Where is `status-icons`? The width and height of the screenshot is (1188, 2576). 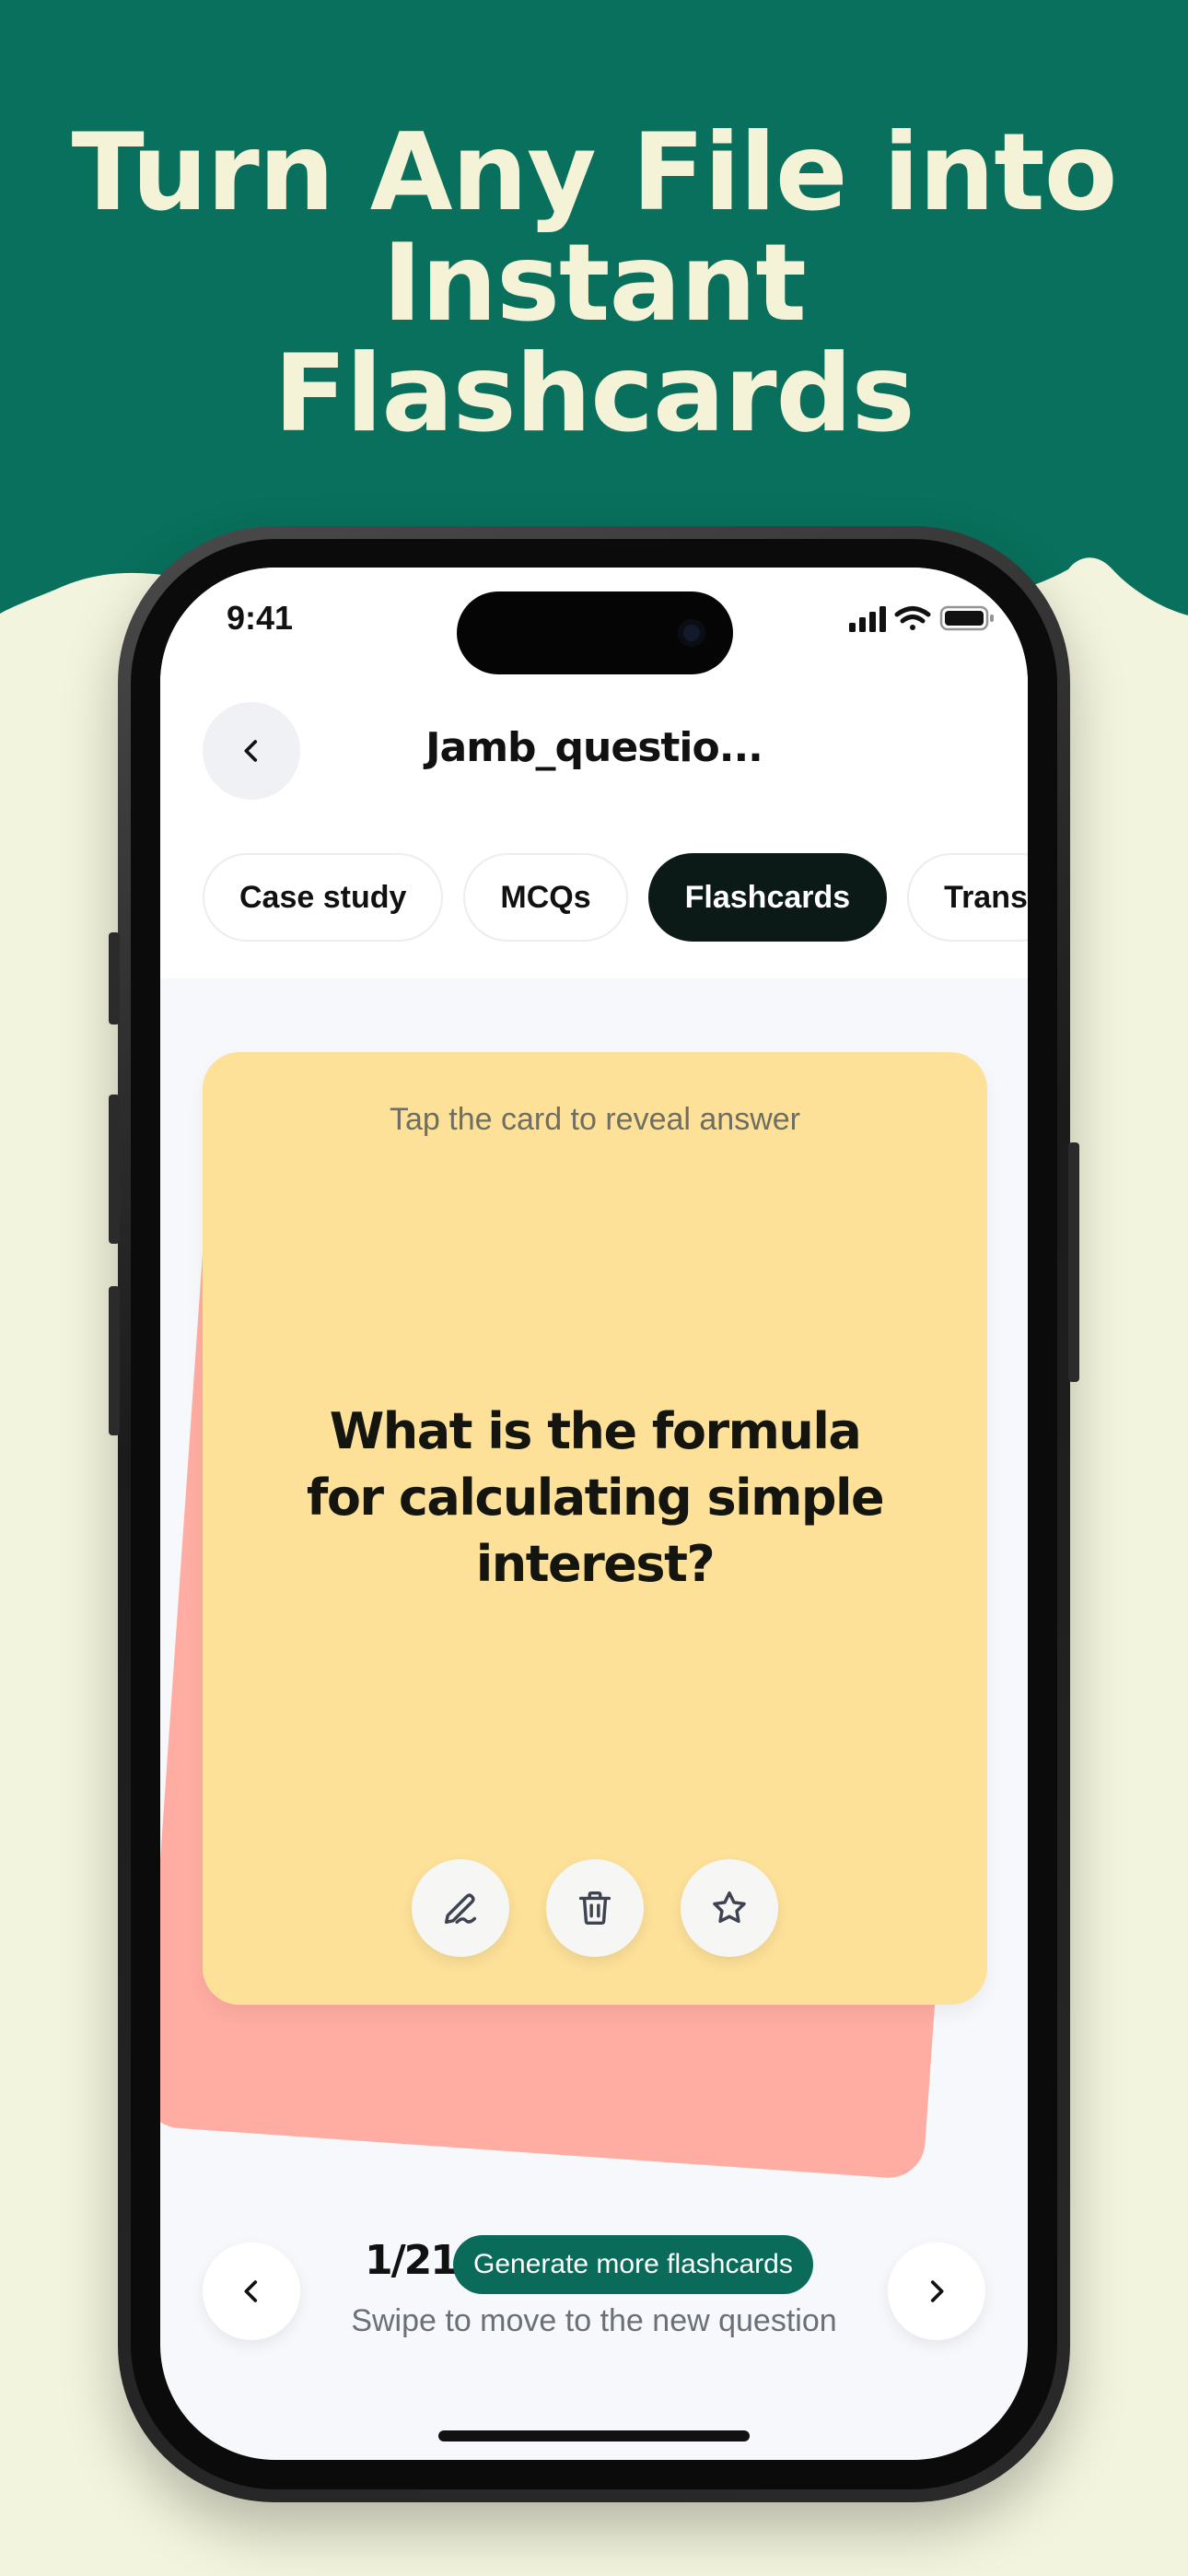
status-icons is located at coordinates (922, 618).